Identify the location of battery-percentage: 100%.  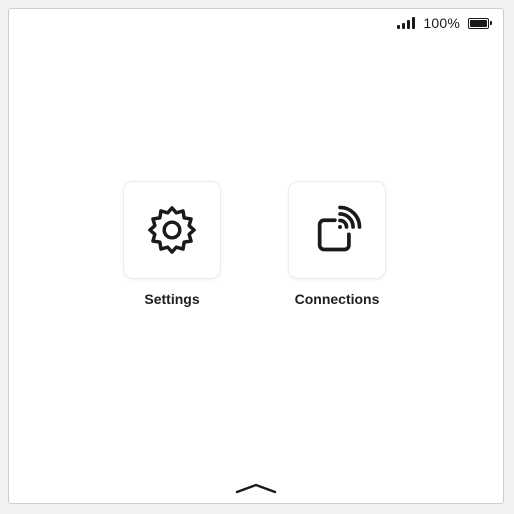
(441, 23).